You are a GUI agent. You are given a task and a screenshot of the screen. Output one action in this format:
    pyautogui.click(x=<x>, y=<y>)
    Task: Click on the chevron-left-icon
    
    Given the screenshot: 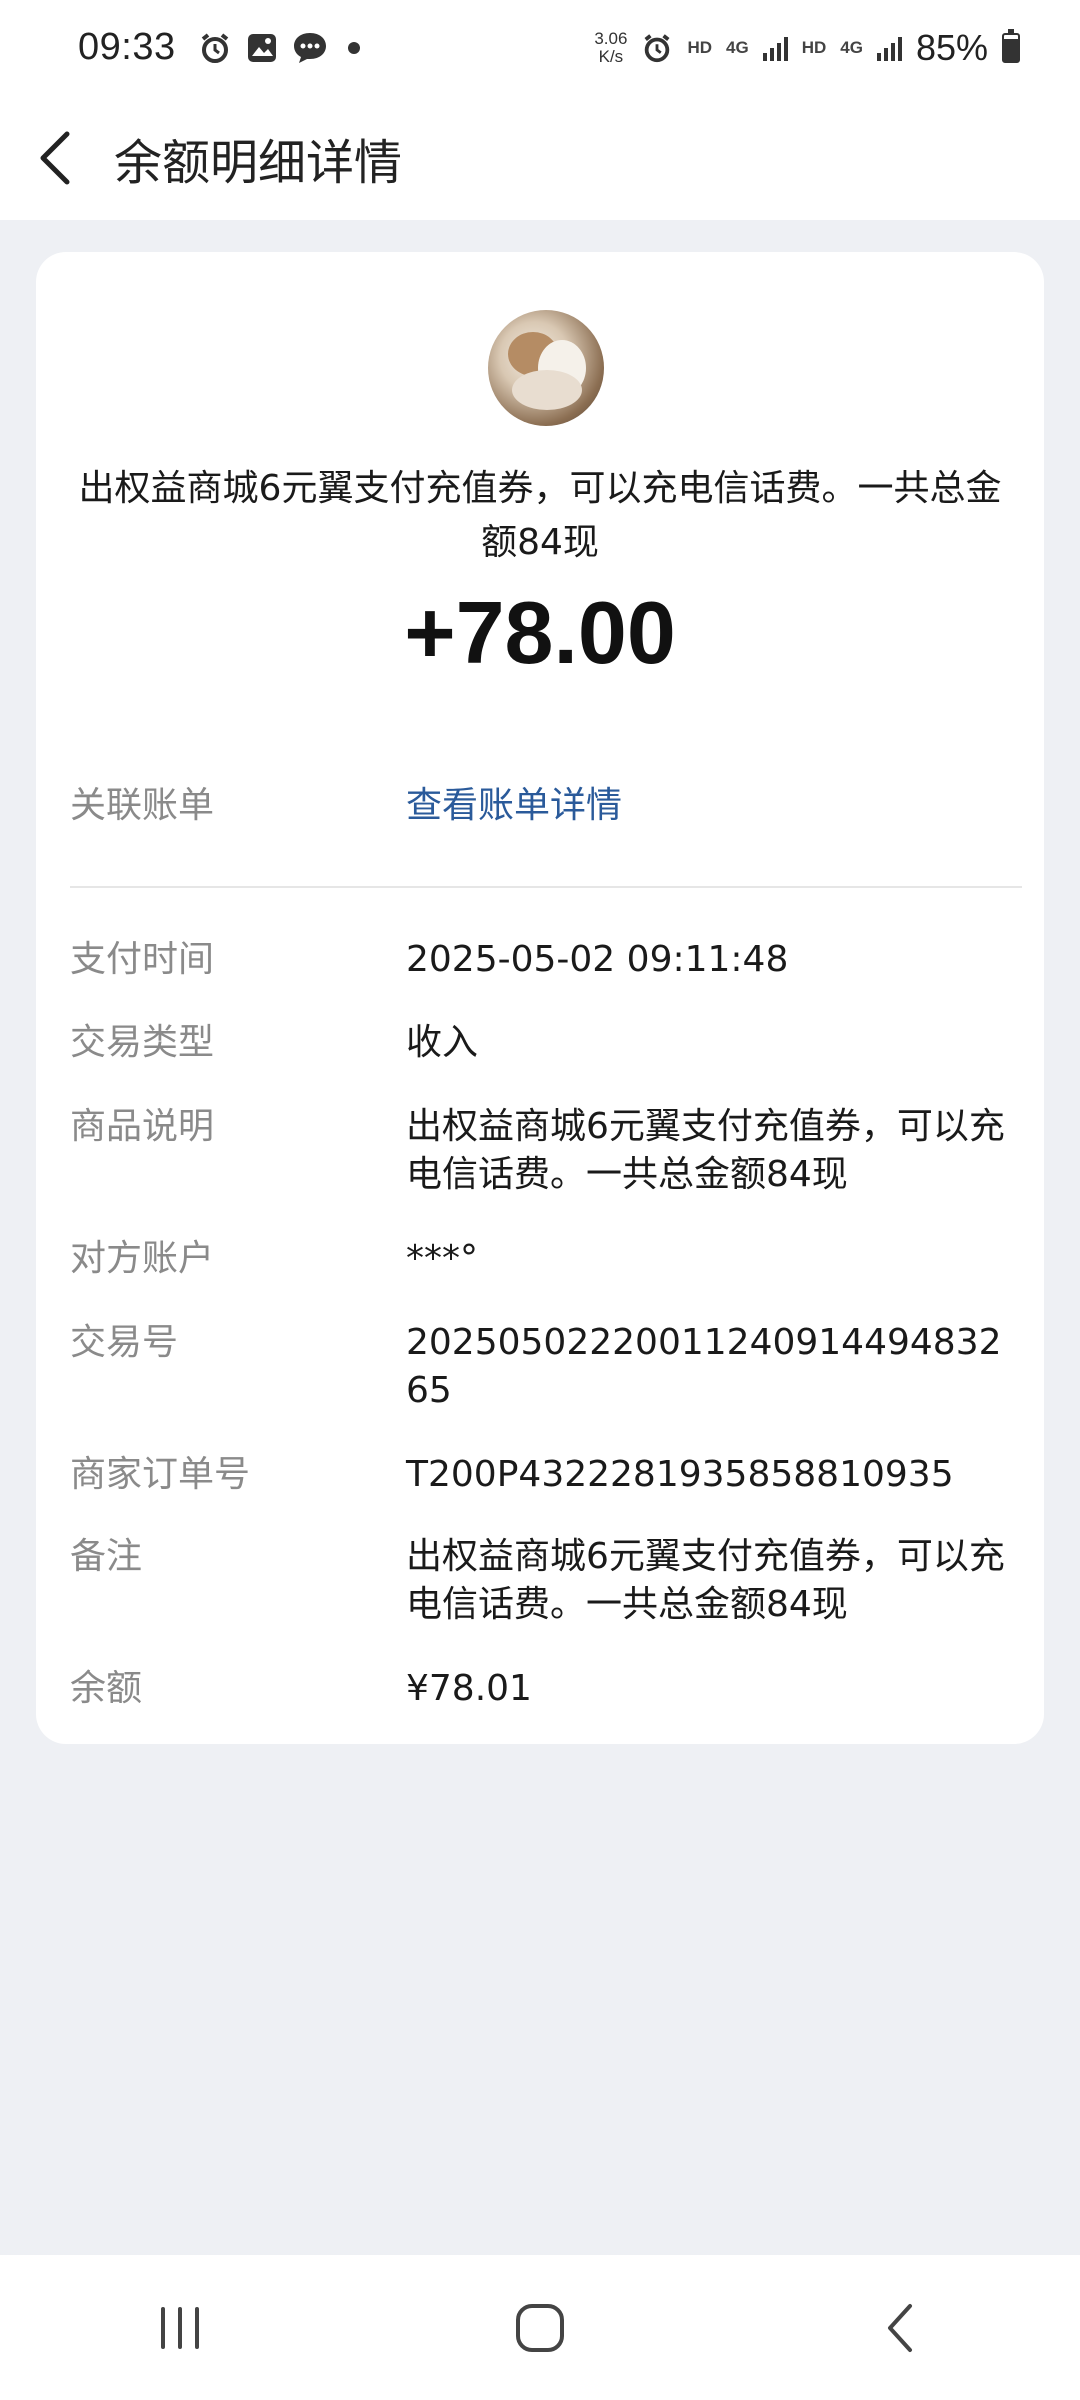 What is the action you would take?
    pyautogui.click(x=55, y=157)
    